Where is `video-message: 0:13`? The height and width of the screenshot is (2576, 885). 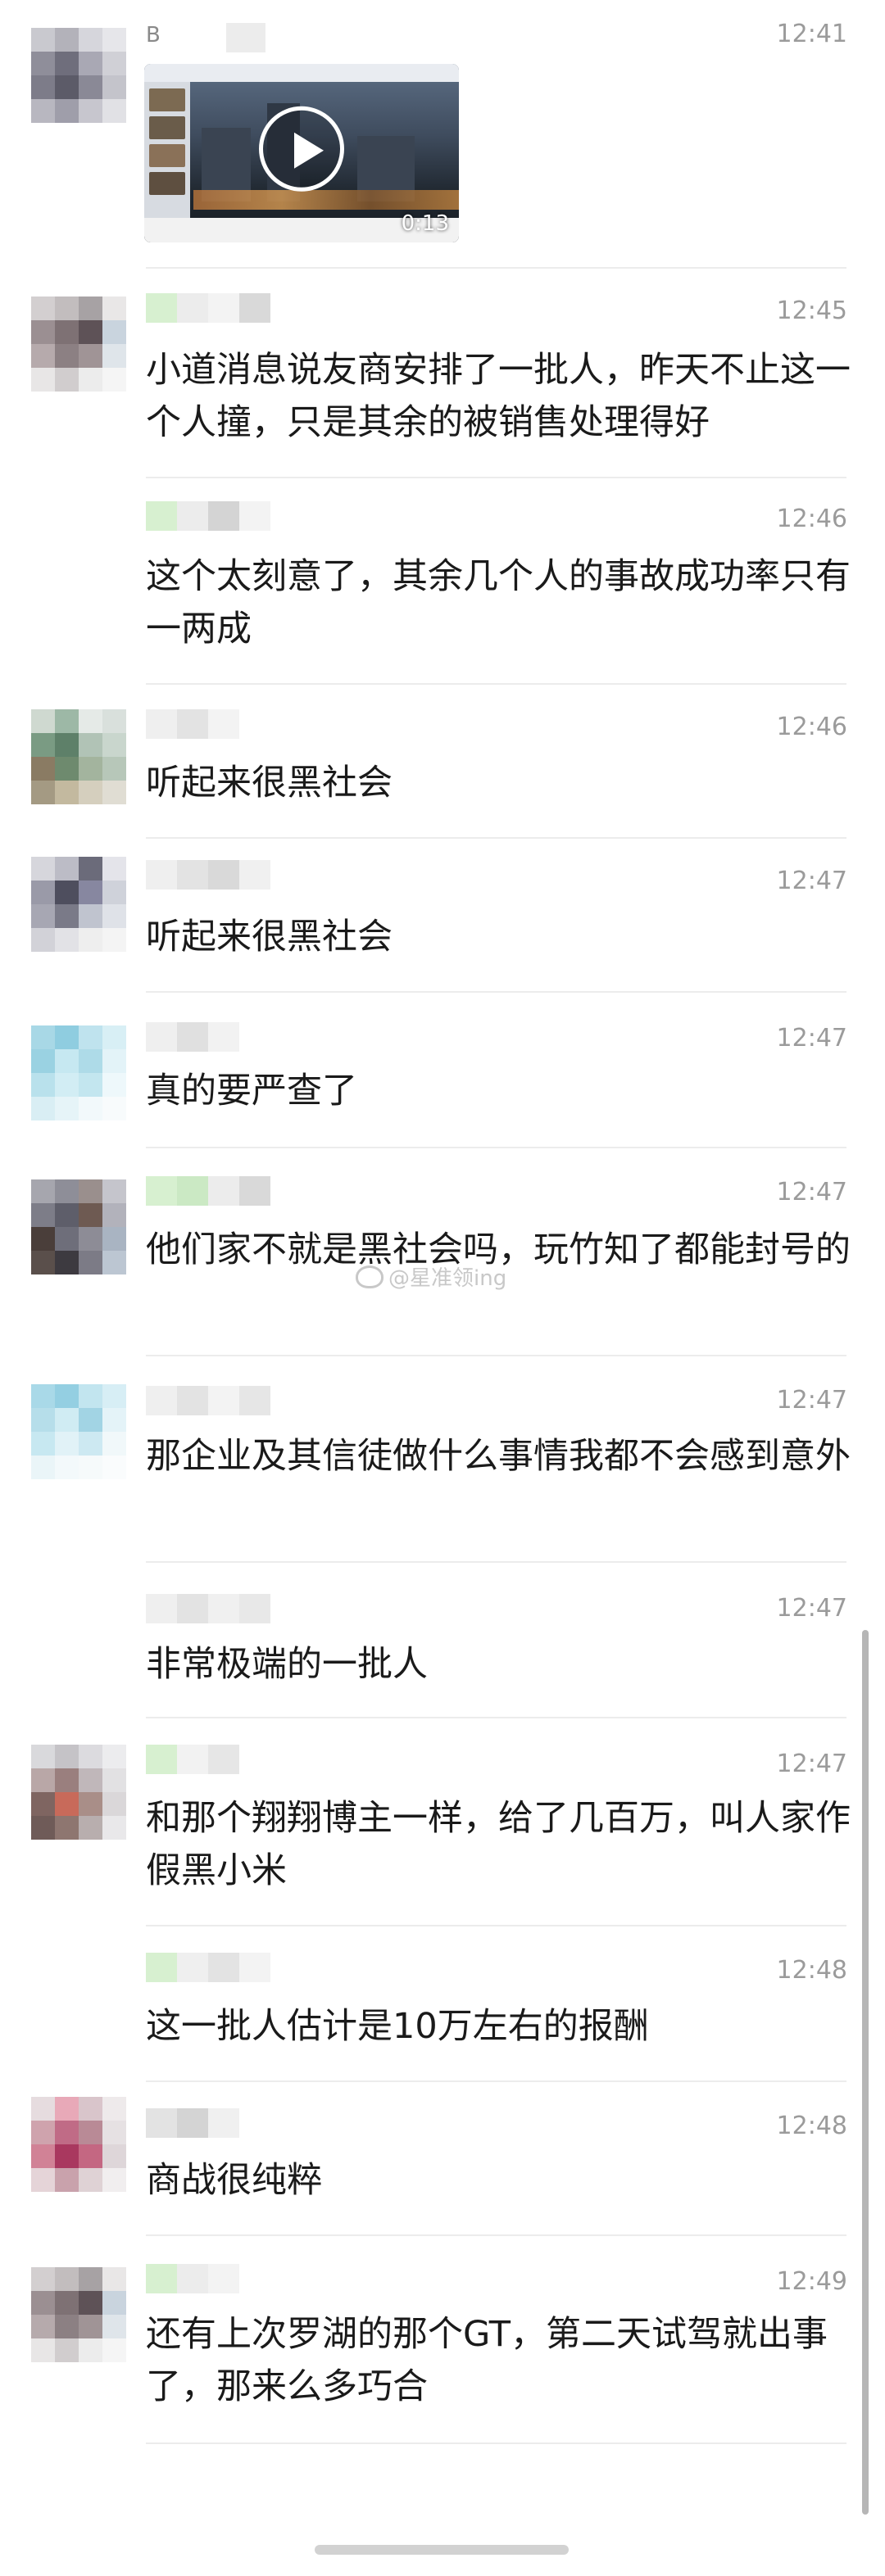 video-message: 0:13 is located at coordinates (301, 153).